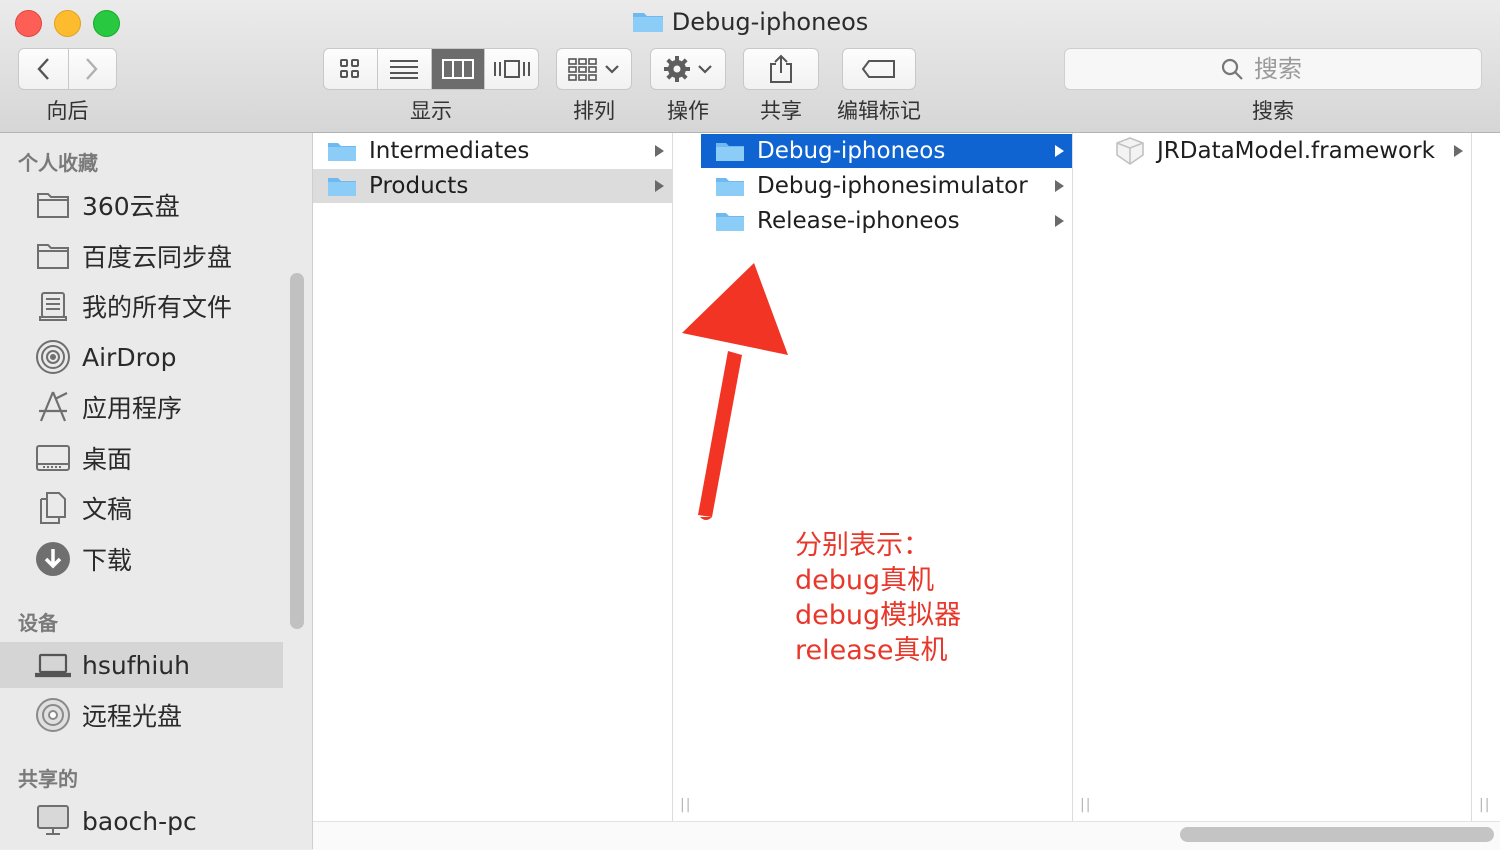 This screenshot has width=1500, height=850. What do you see at coordinates (865, 580) in the screenshot?
I see `annotation-line: debug真机` at bounding box center [865, 580].